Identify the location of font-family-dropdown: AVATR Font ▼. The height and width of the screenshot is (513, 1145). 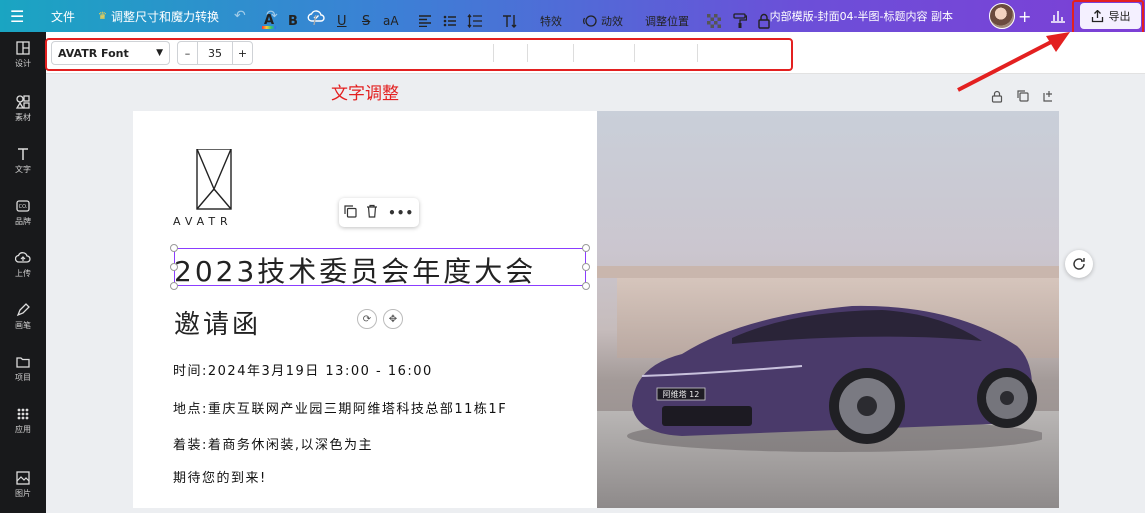
(110, 53).